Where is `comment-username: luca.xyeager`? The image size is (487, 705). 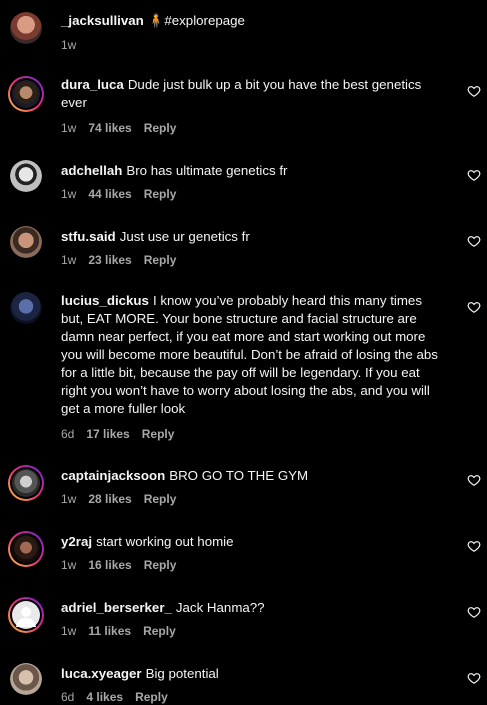 comment-username: luca.xyeager is located at coordinates (101, 673).